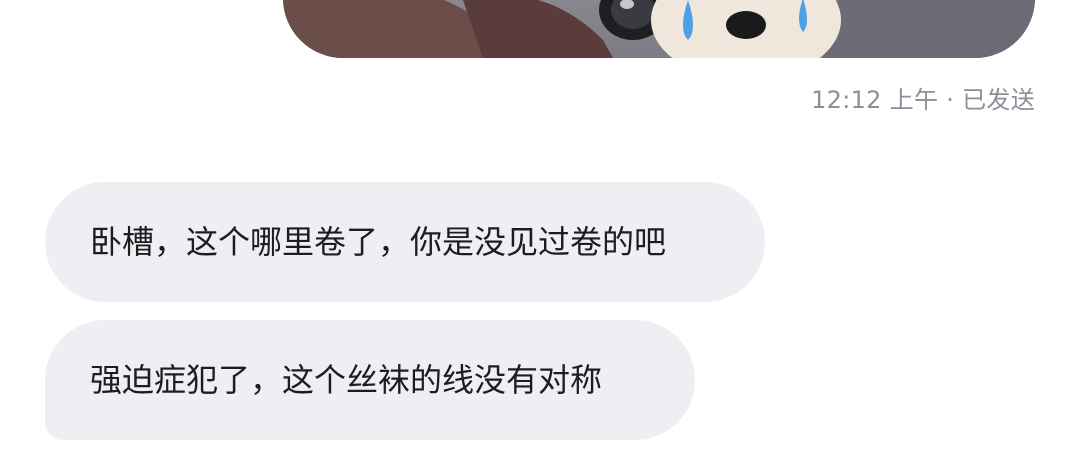 The width and height of the screenshot is (1080, 450). I want to click on puppy-sticker-image, so click(659, 29).